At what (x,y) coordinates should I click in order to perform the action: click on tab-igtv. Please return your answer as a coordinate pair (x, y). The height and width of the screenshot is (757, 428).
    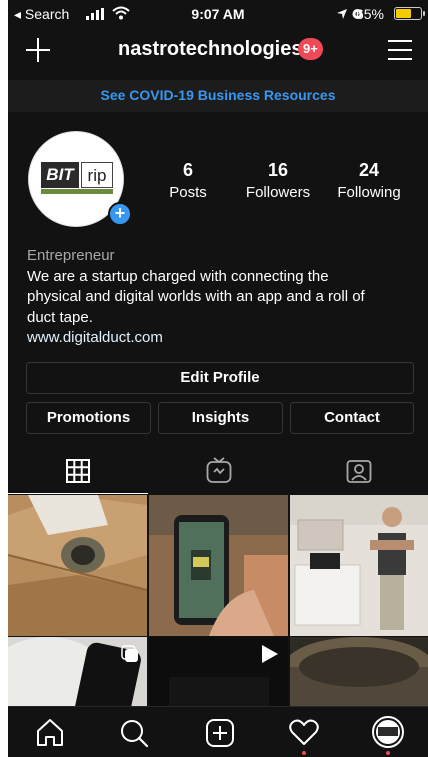
    Looking at the image, I should click on (218, 471).